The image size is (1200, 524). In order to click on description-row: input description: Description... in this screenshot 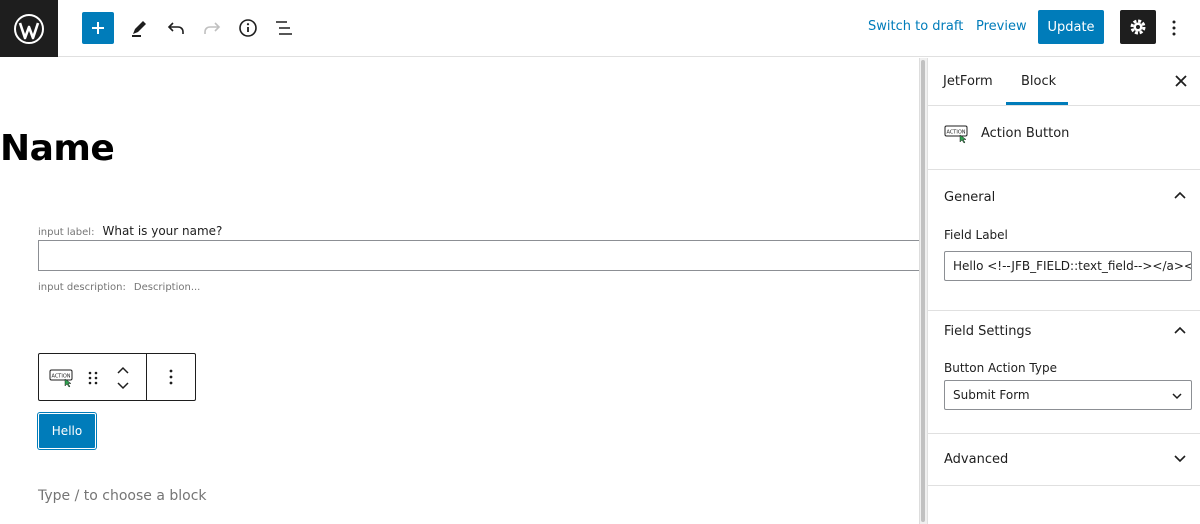, I will do `click(119, 287)`.